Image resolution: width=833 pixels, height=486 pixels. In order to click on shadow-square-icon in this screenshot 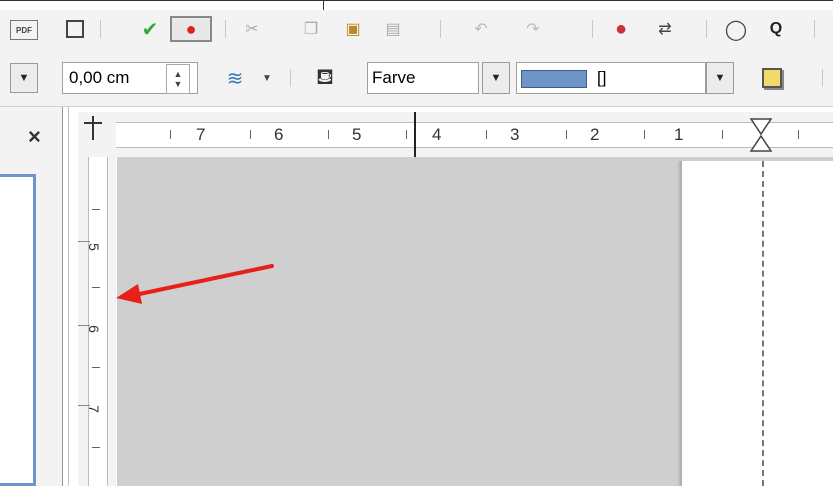, I will do `click(772, 78)`.